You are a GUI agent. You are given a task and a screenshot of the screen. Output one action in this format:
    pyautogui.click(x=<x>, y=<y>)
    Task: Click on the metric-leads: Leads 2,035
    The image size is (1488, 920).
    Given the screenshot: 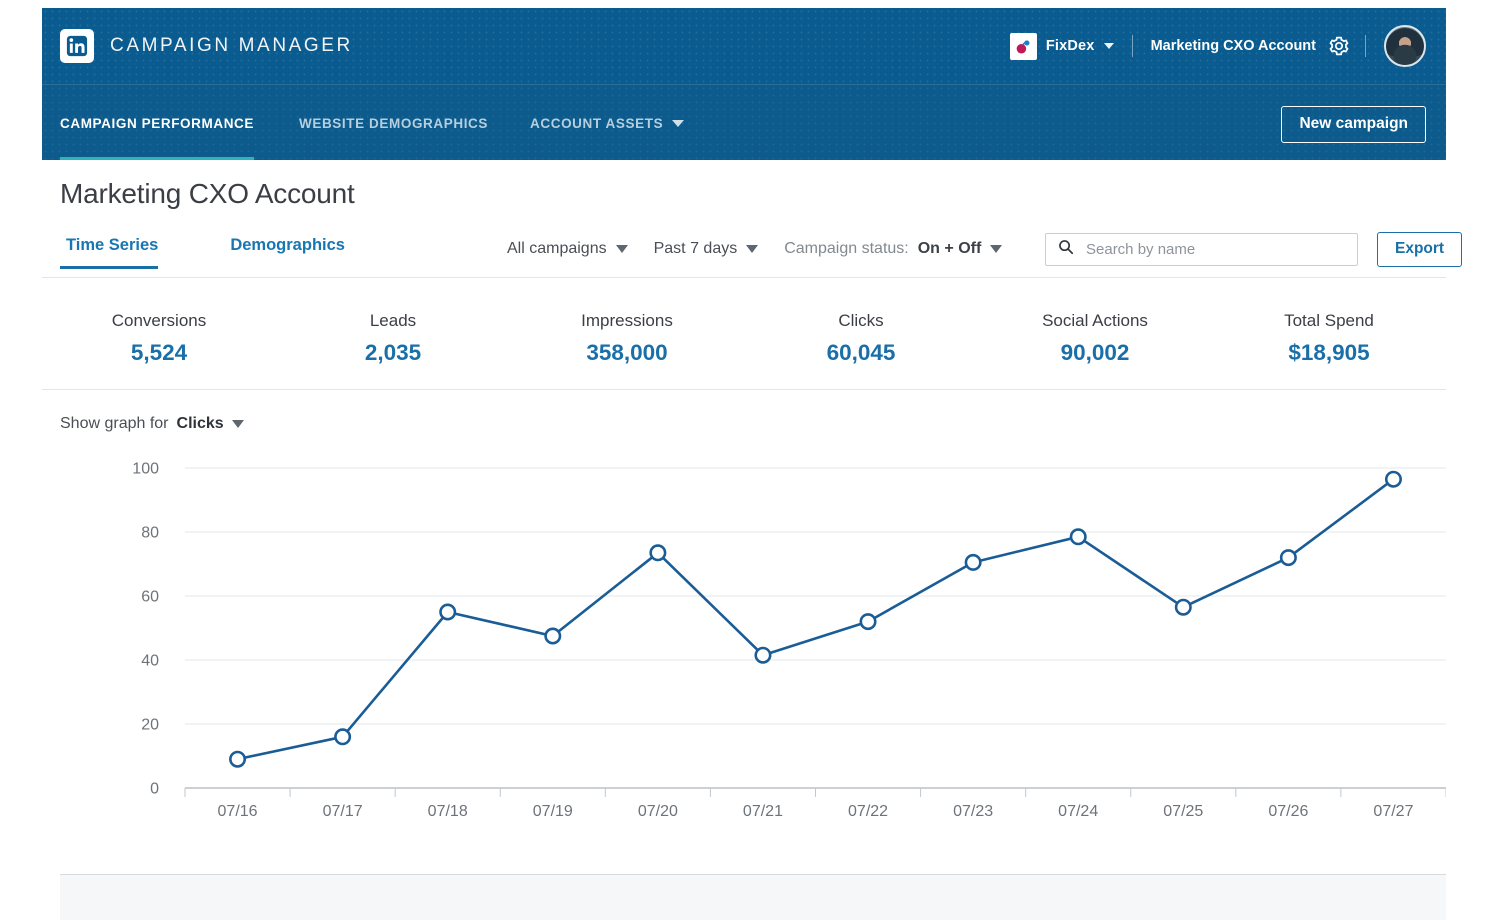 What is the action you would take?
    pyautogui.click(x=393, y=338)
    